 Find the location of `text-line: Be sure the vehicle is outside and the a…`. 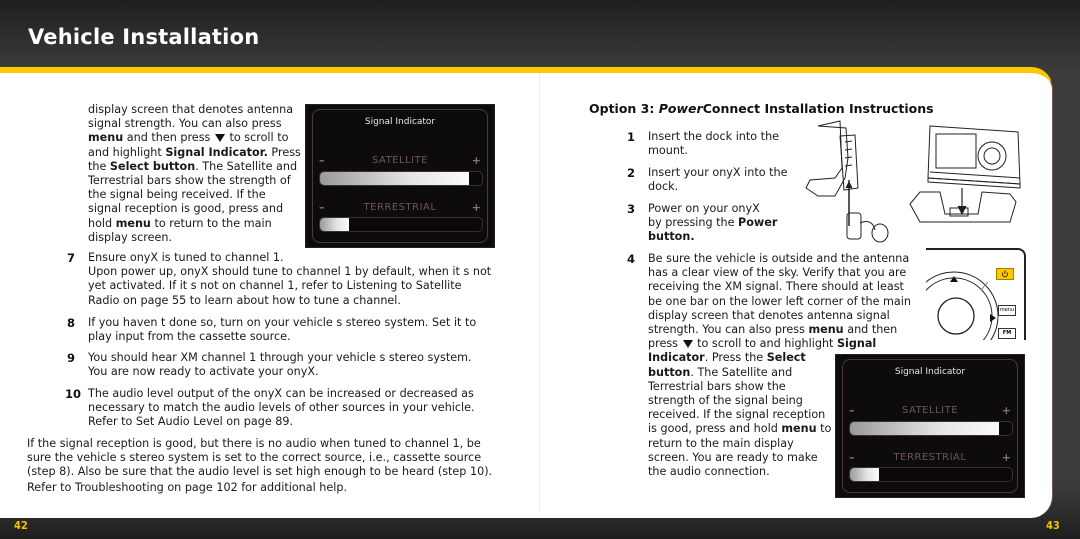

text-line: Be sure the vehicle is outside and the a… is located at coordinates (779, 258).